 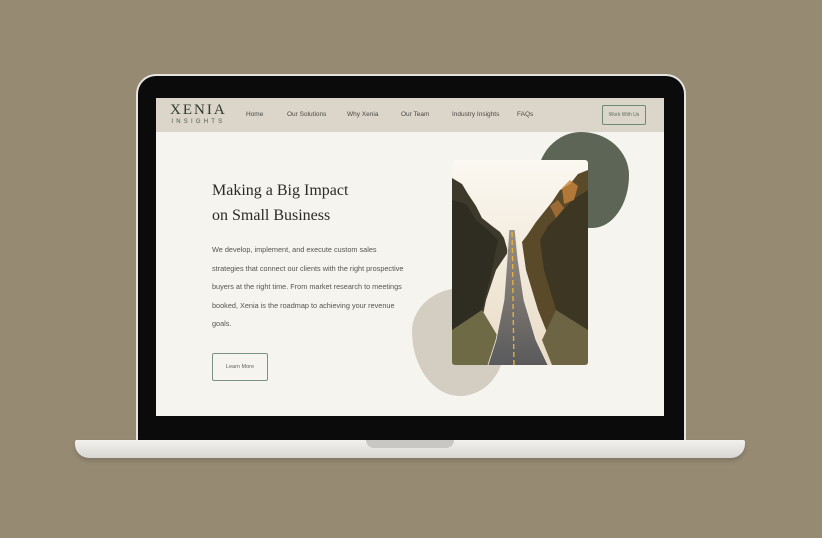 What do you see at coordinates (271, 215) in the screenshot?
I see `hero-title-line2: on Small Business` at bounding box center [271, 215].